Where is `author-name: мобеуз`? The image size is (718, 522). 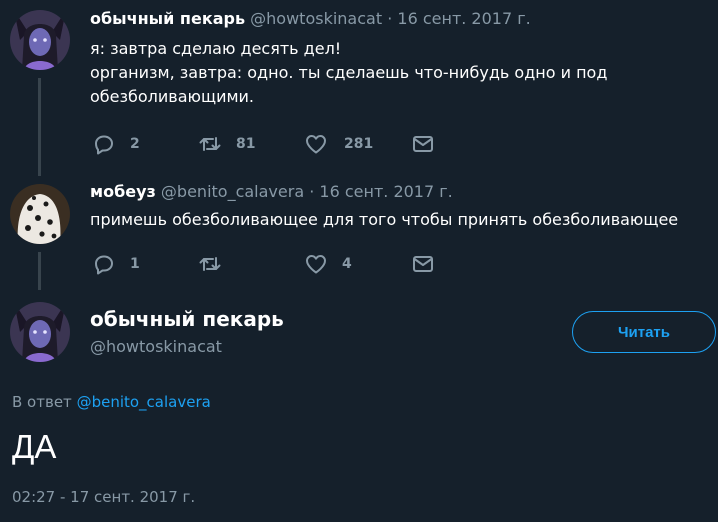 author-name: мобеуз is located at coordinates (123, 191).